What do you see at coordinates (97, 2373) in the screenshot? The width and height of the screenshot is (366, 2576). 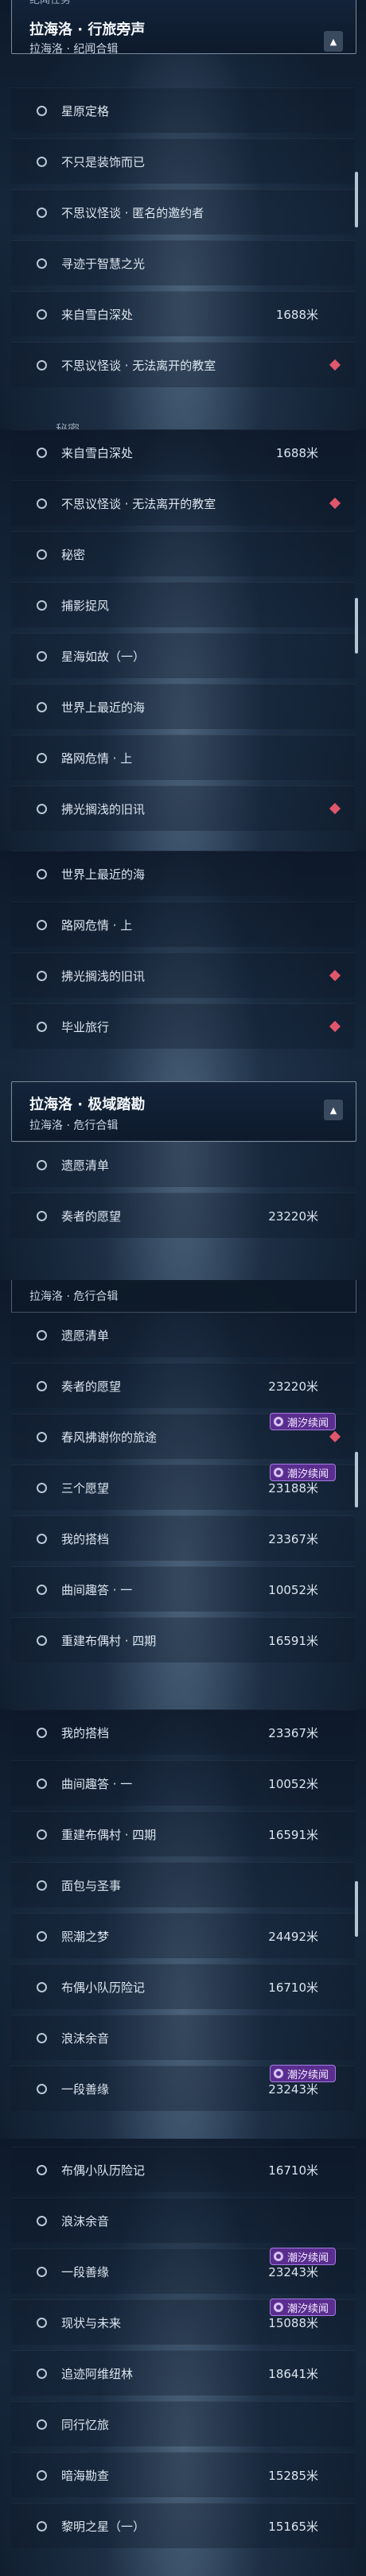 I see `quest-title: 追迹阿维纽林` at bounding box center [97, 2373].